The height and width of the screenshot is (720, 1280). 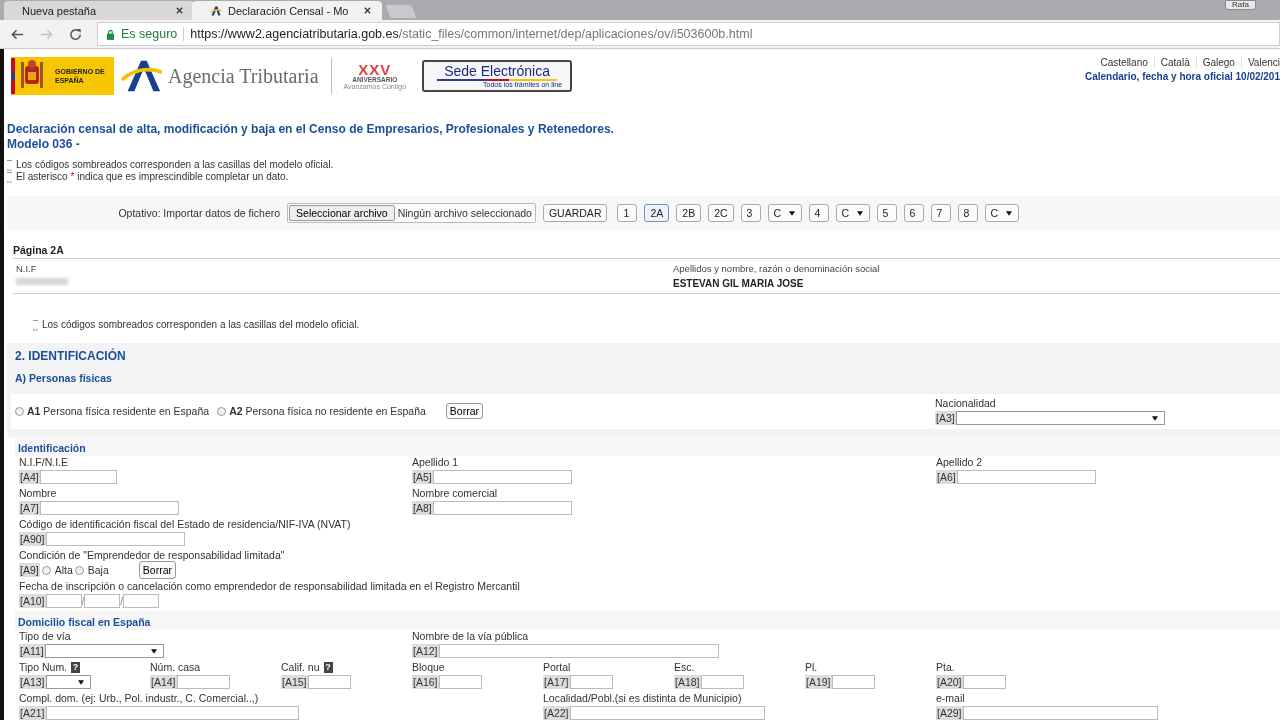 I want to click on nif-label: N.I.F, so click(x=27, y=268).